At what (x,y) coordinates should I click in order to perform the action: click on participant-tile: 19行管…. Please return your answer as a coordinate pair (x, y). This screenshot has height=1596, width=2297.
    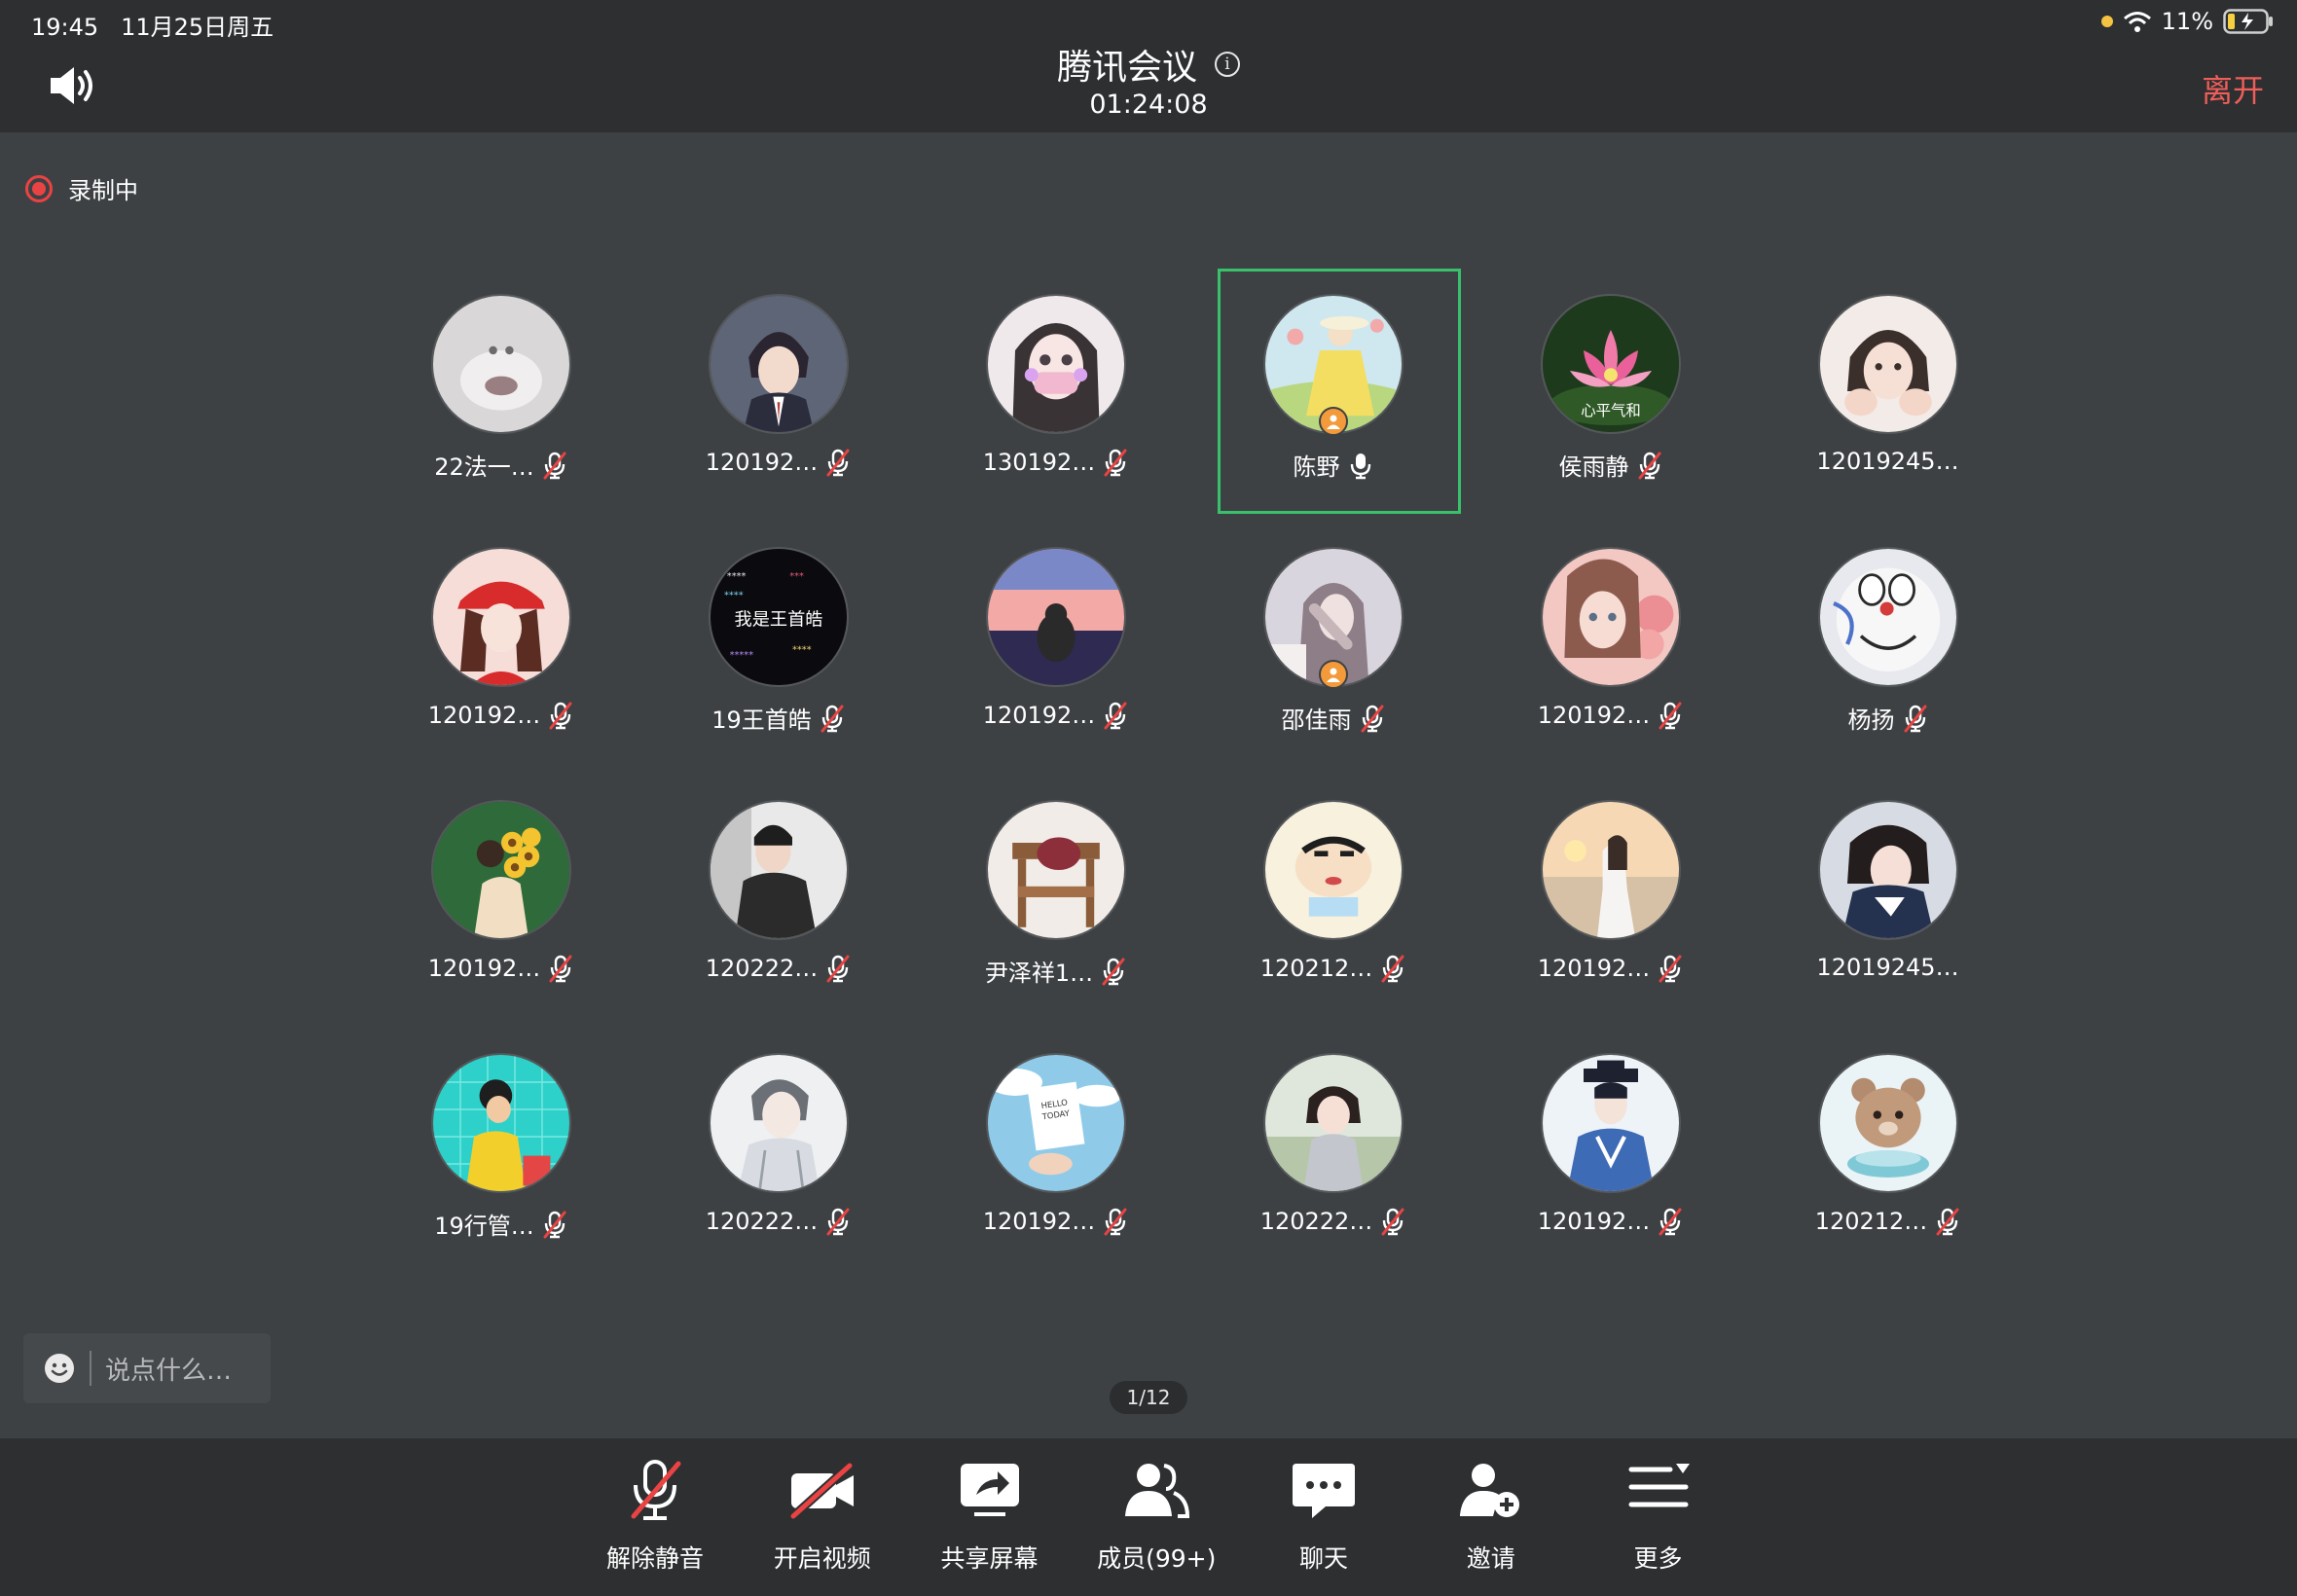
    Looking at the image, I should click on (500, 1156).